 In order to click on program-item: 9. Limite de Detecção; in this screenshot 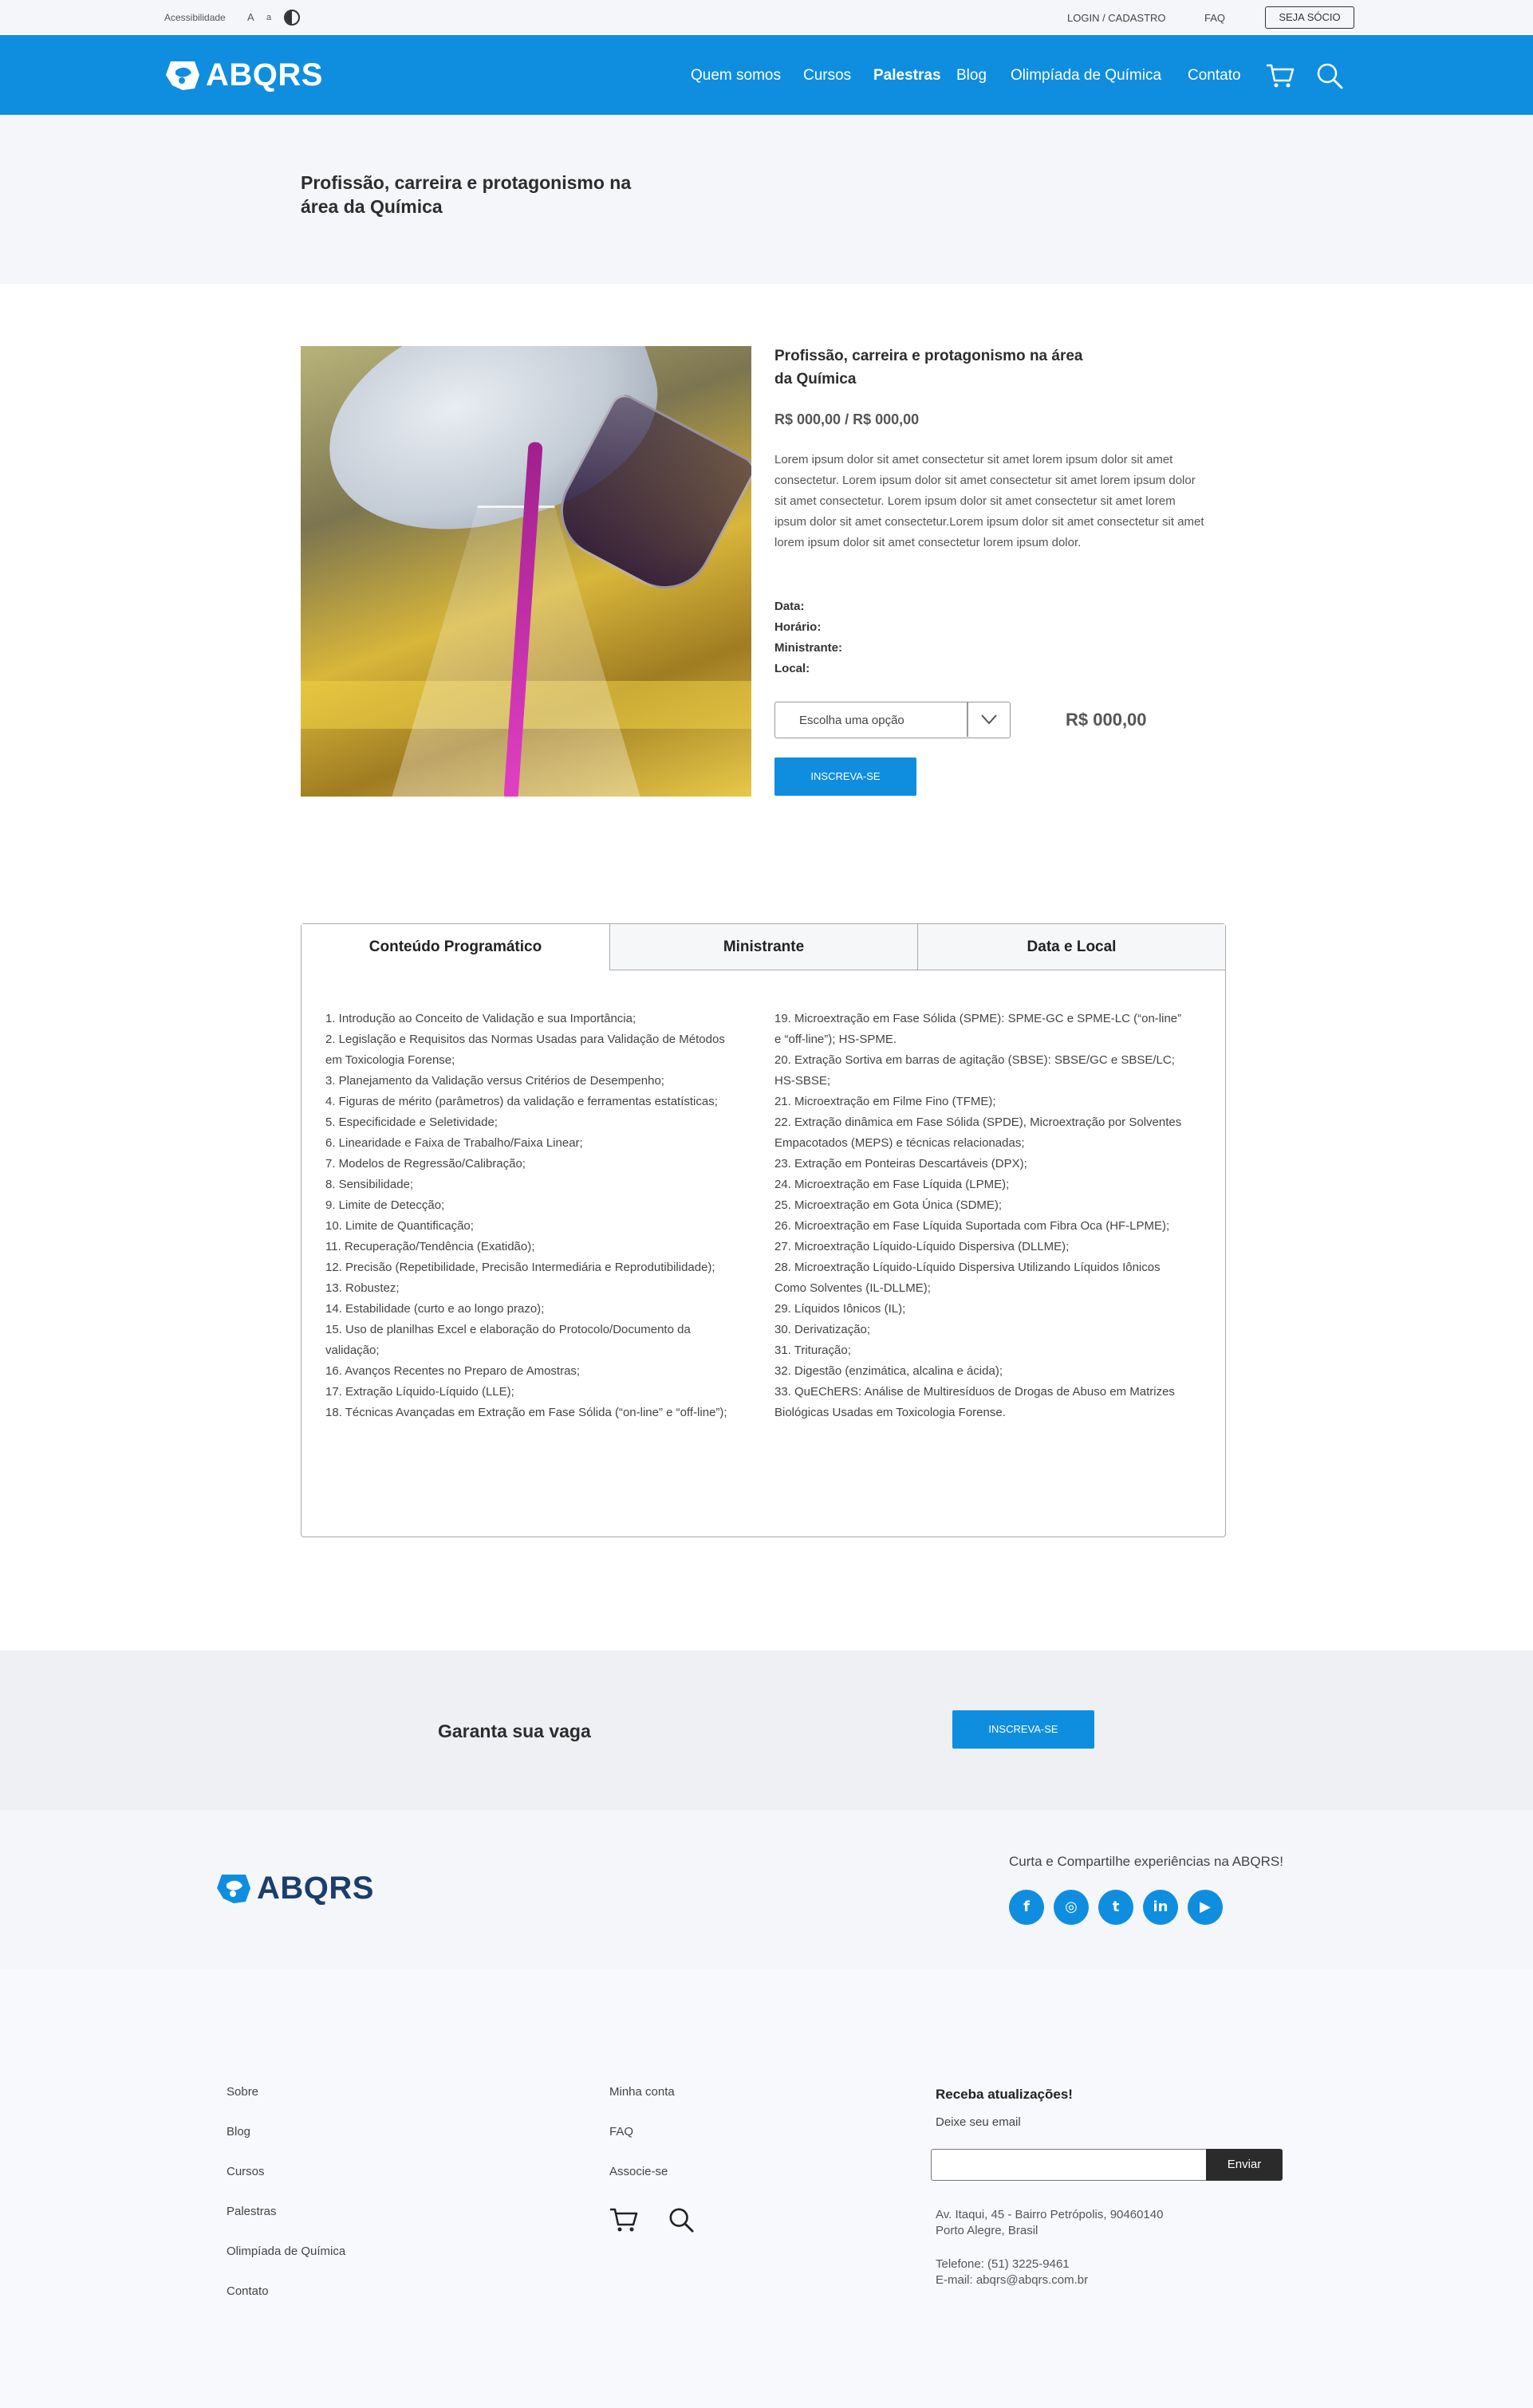, I will do `click(385, 1205)`.